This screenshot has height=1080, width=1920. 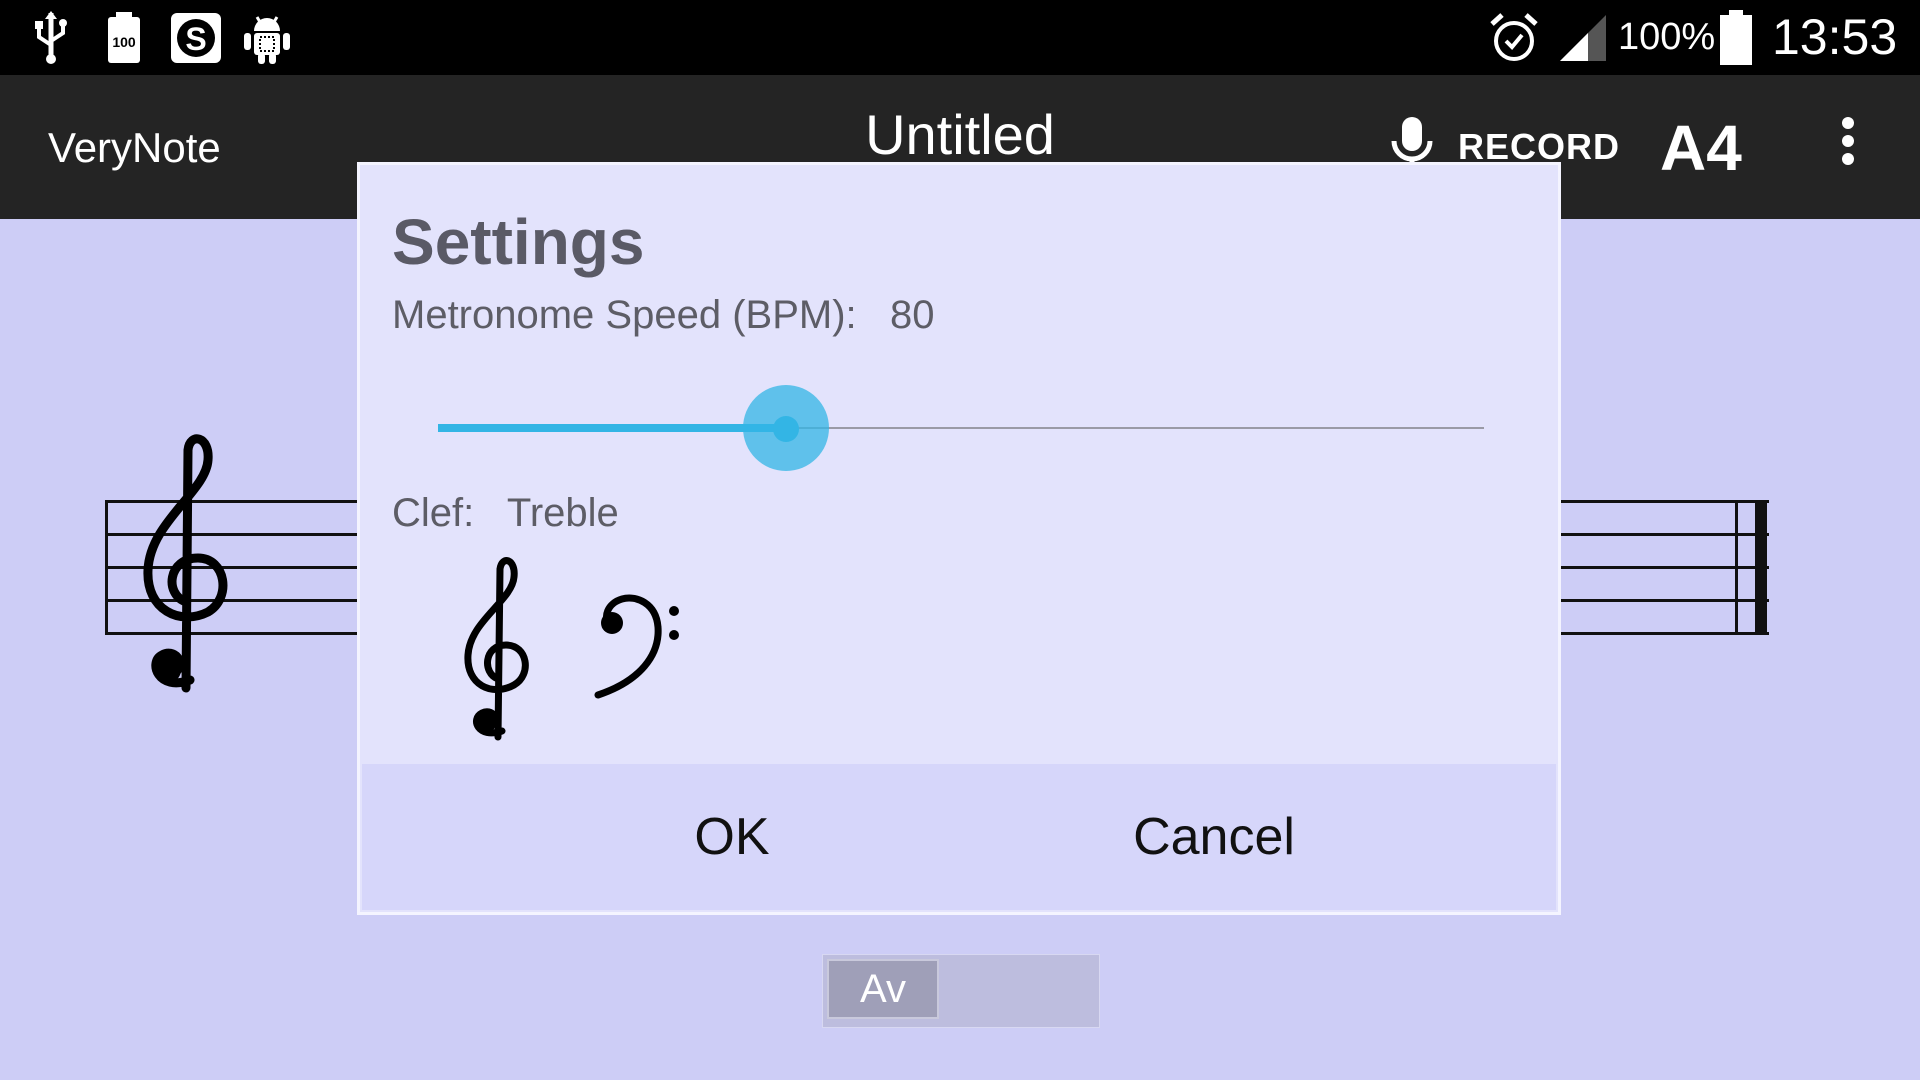 I want to click on svg-text: S, so click(x=195, y=39).